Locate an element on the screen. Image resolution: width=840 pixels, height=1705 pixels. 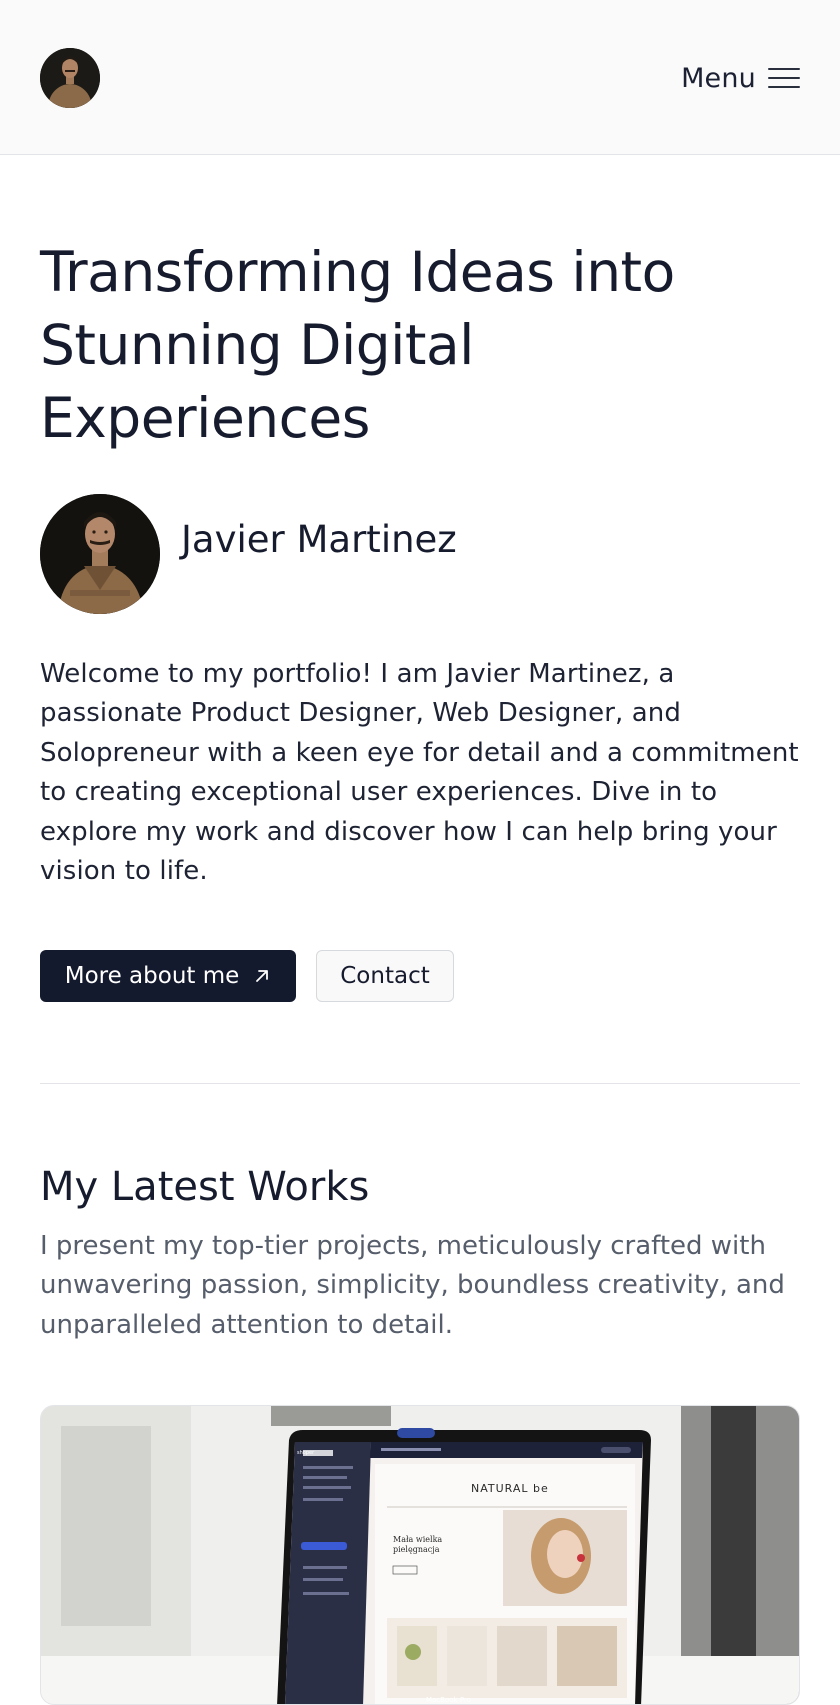
author-photo is located at coordinates (100, 554).